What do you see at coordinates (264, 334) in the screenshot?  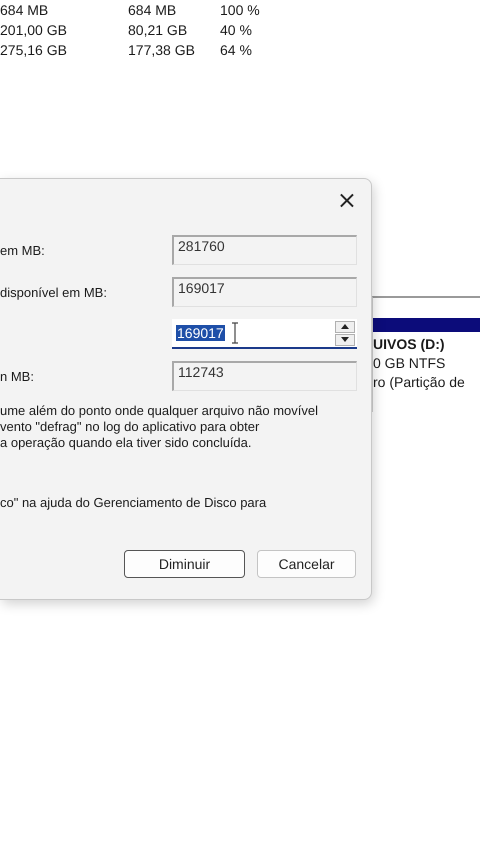 I see `shrink-size-field: 169017` at bounding box center [264, 334].